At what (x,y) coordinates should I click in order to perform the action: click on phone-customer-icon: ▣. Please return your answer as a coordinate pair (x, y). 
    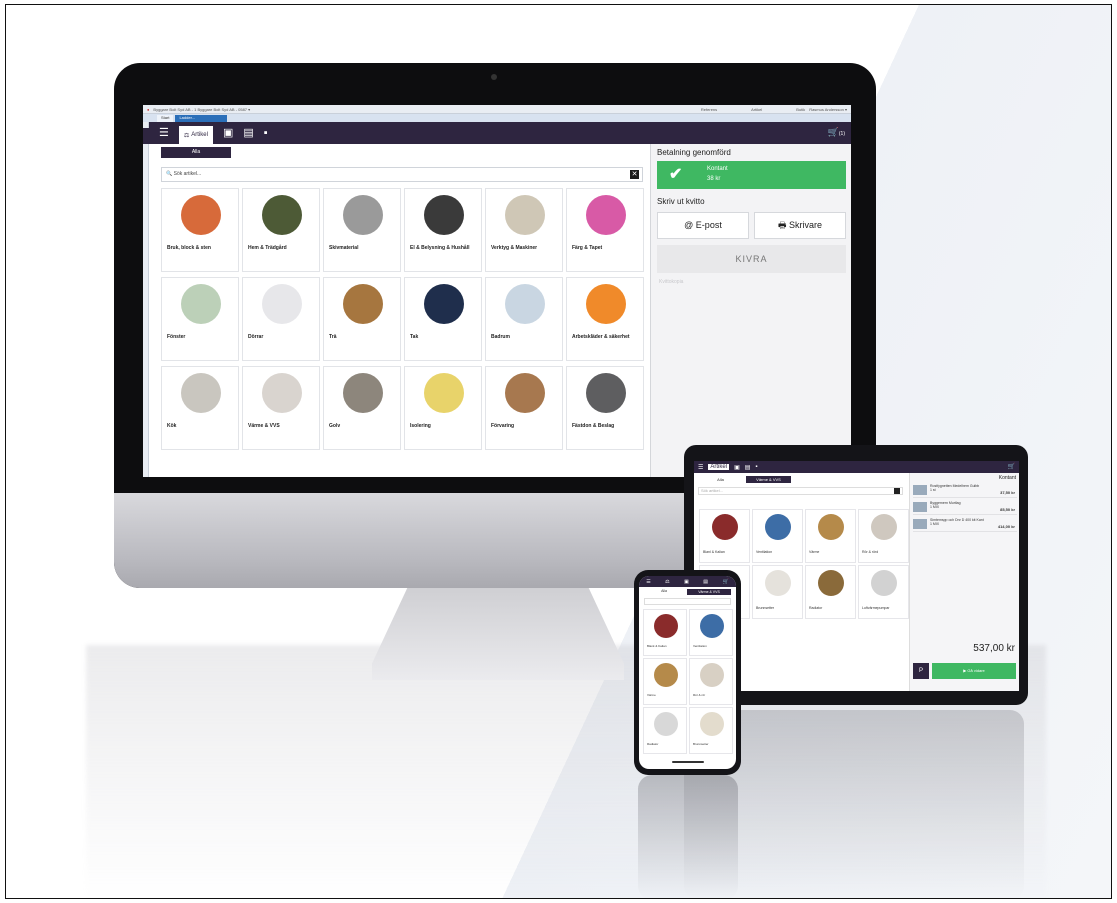
    Looking at the image, I should click on (686, 582).